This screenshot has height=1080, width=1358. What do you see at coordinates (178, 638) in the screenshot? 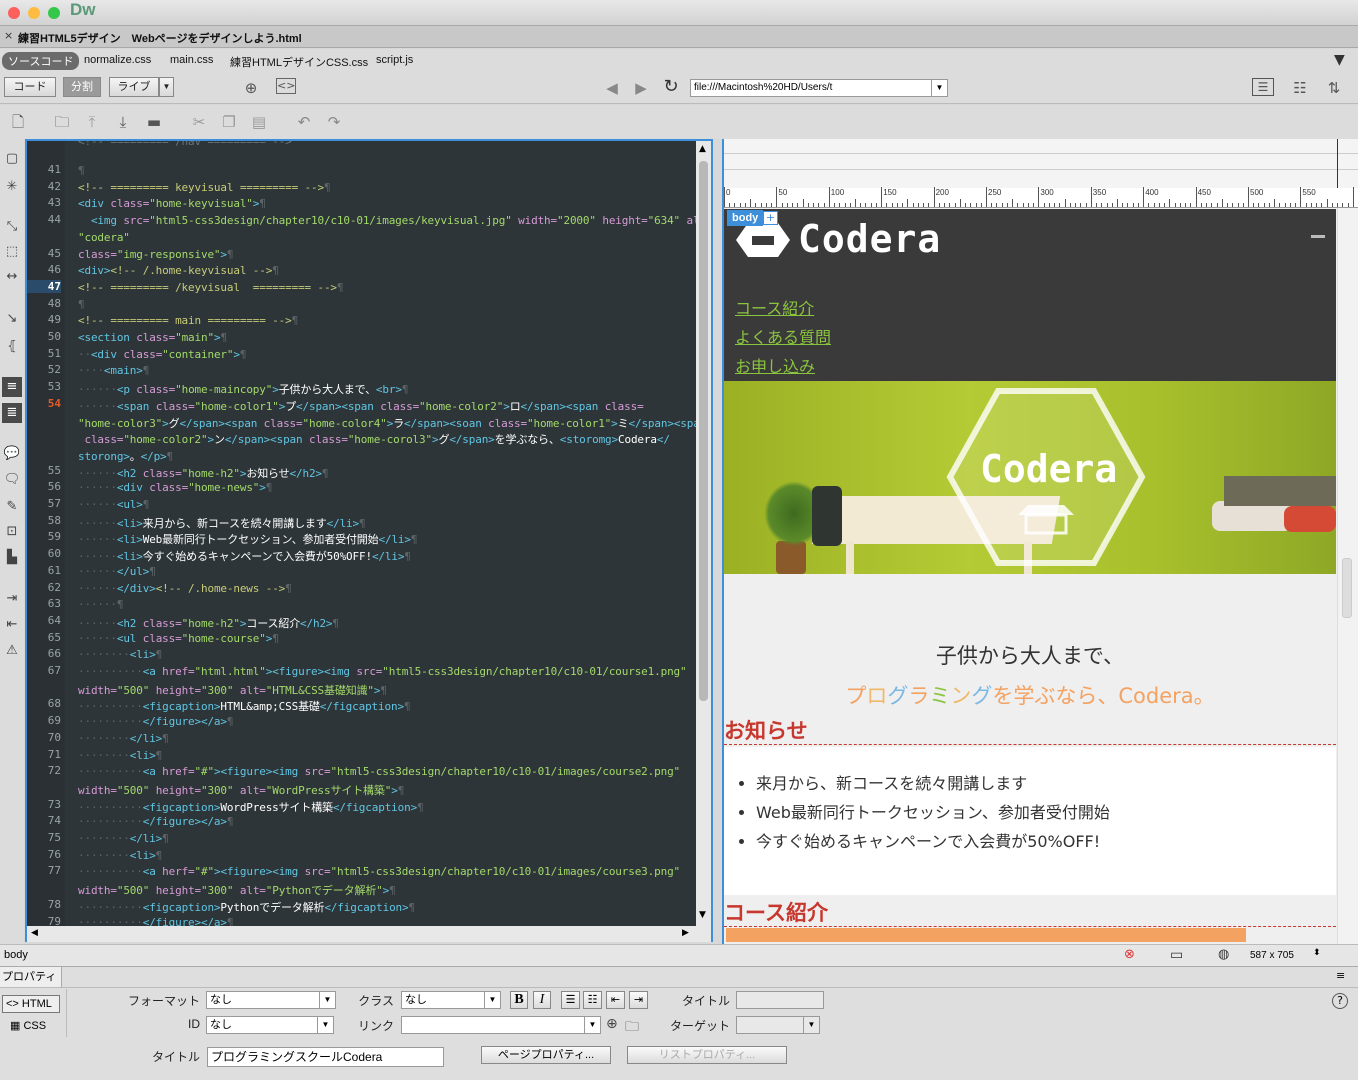
I see `code-line: ······<ul class="home-course">¶` at bounding box center [178, 638].